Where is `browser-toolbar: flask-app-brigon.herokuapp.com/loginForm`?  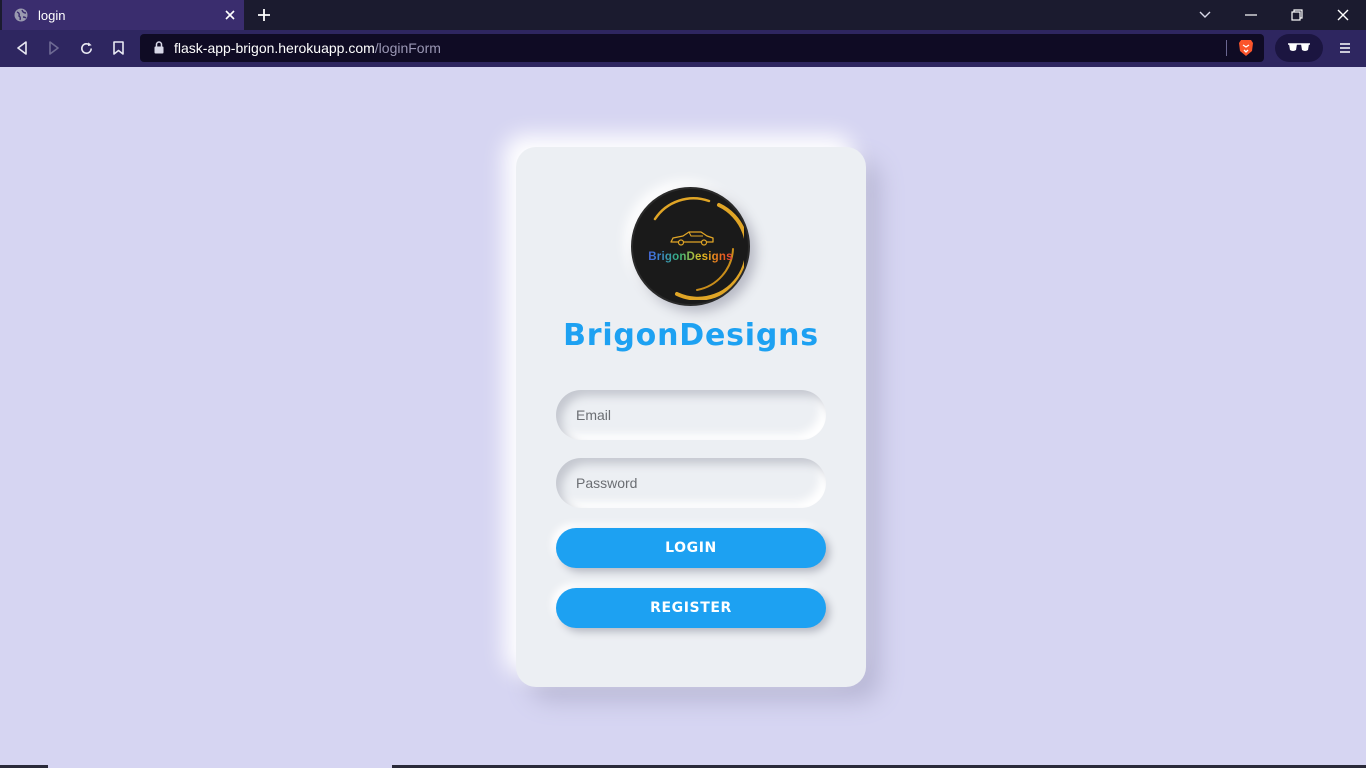 browser-toolbar: flask-app-brigon.herokuapp.com/loginForm is located at coordinates (683, 48).